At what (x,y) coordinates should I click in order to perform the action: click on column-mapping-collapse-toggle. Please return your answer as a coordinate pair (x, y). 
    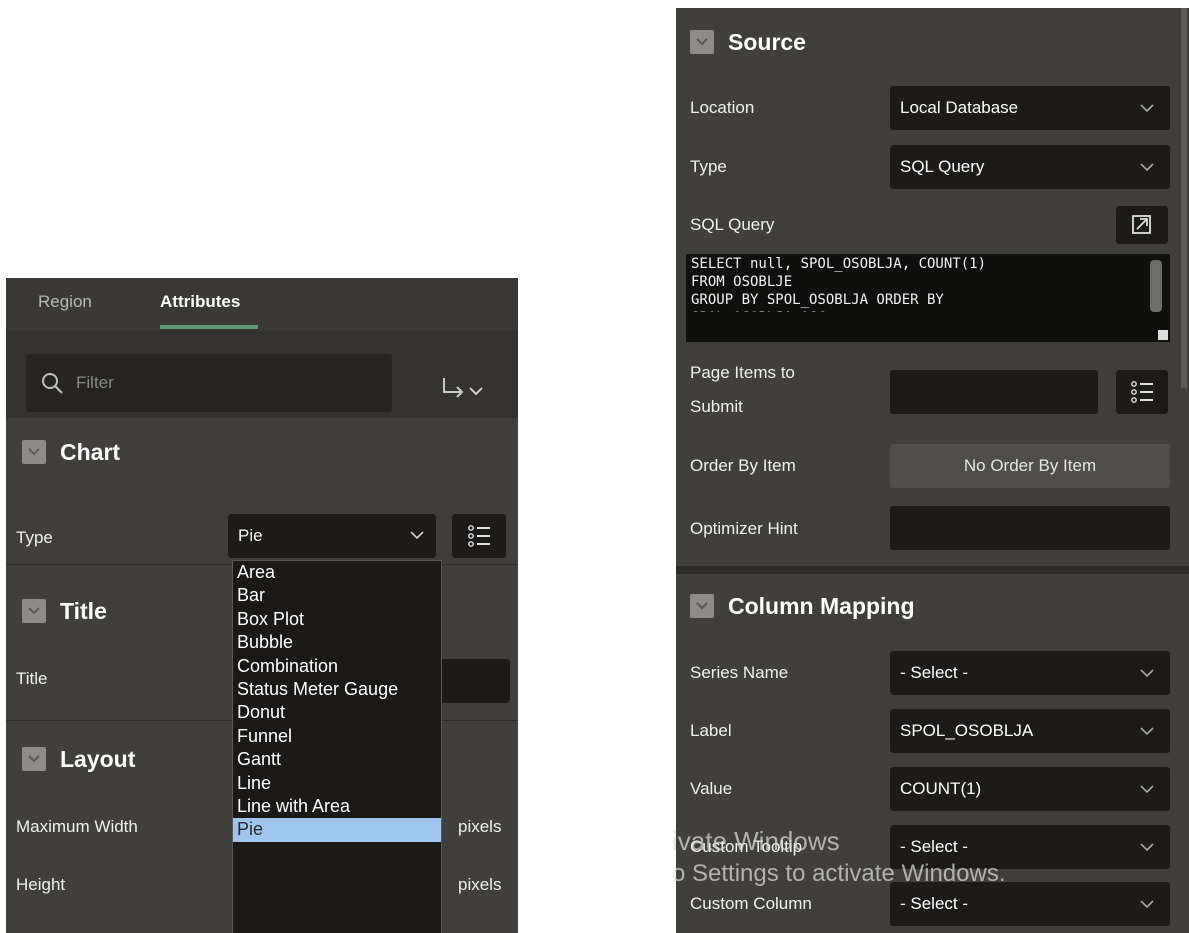
    Looking at the image, I should click on (702, 606).